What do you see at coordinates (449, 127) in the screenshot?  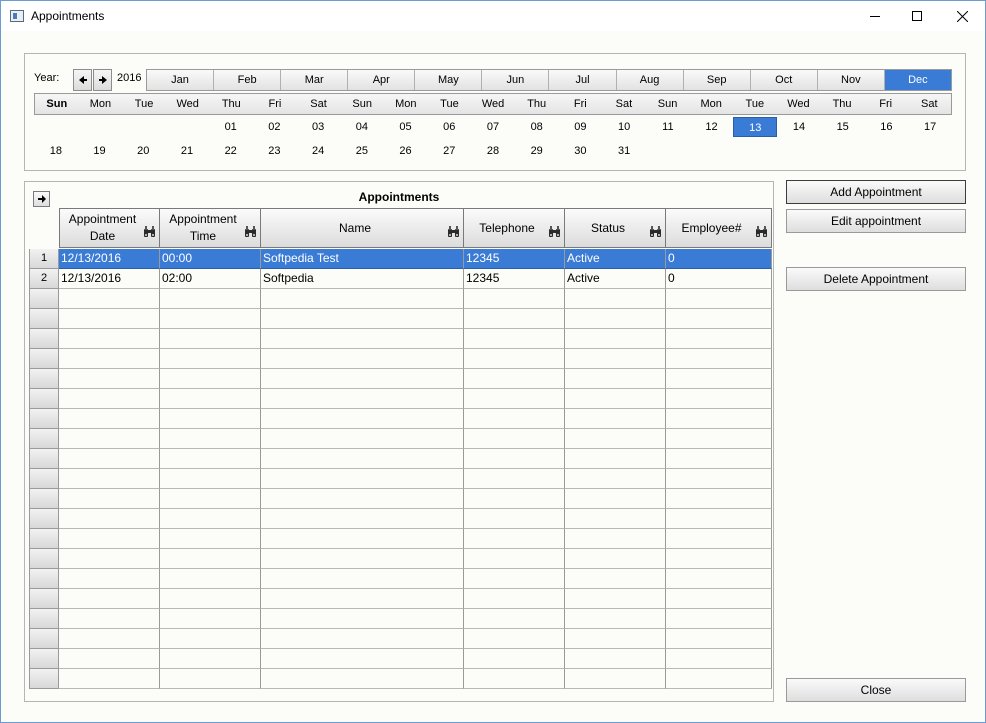 I see `date-cell: 06` at bounding box center [449, 127].